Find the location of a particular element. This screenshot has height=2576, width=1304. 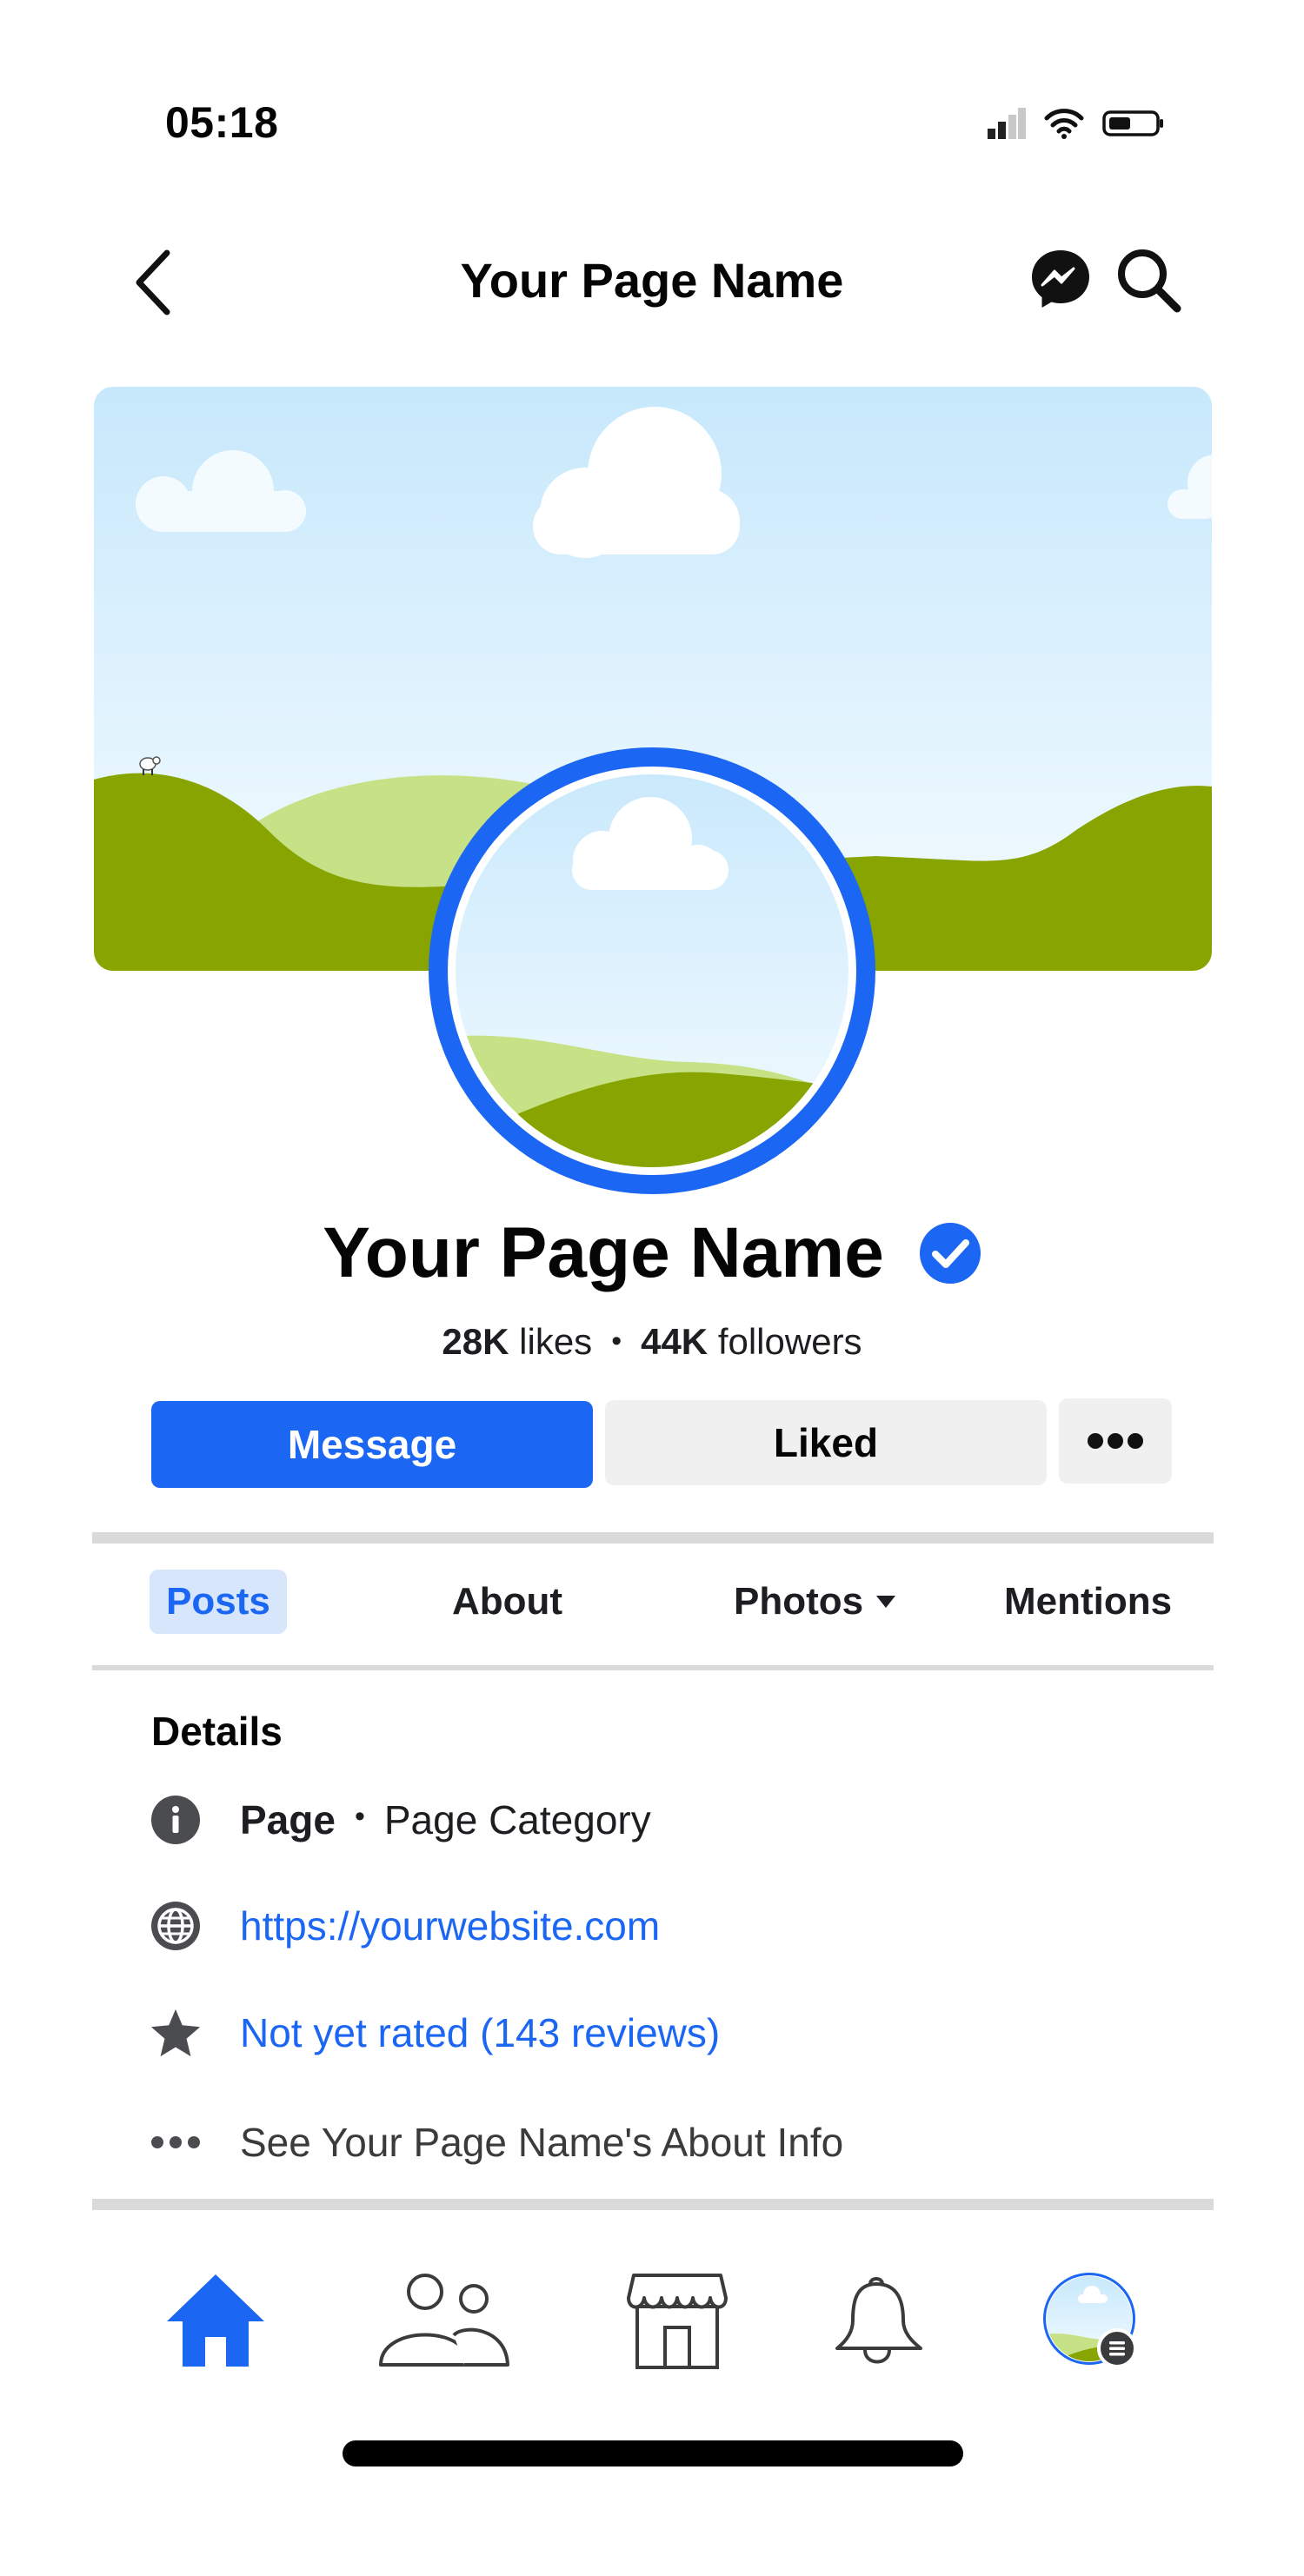

section-divider is located at coordinates (653, 1538).